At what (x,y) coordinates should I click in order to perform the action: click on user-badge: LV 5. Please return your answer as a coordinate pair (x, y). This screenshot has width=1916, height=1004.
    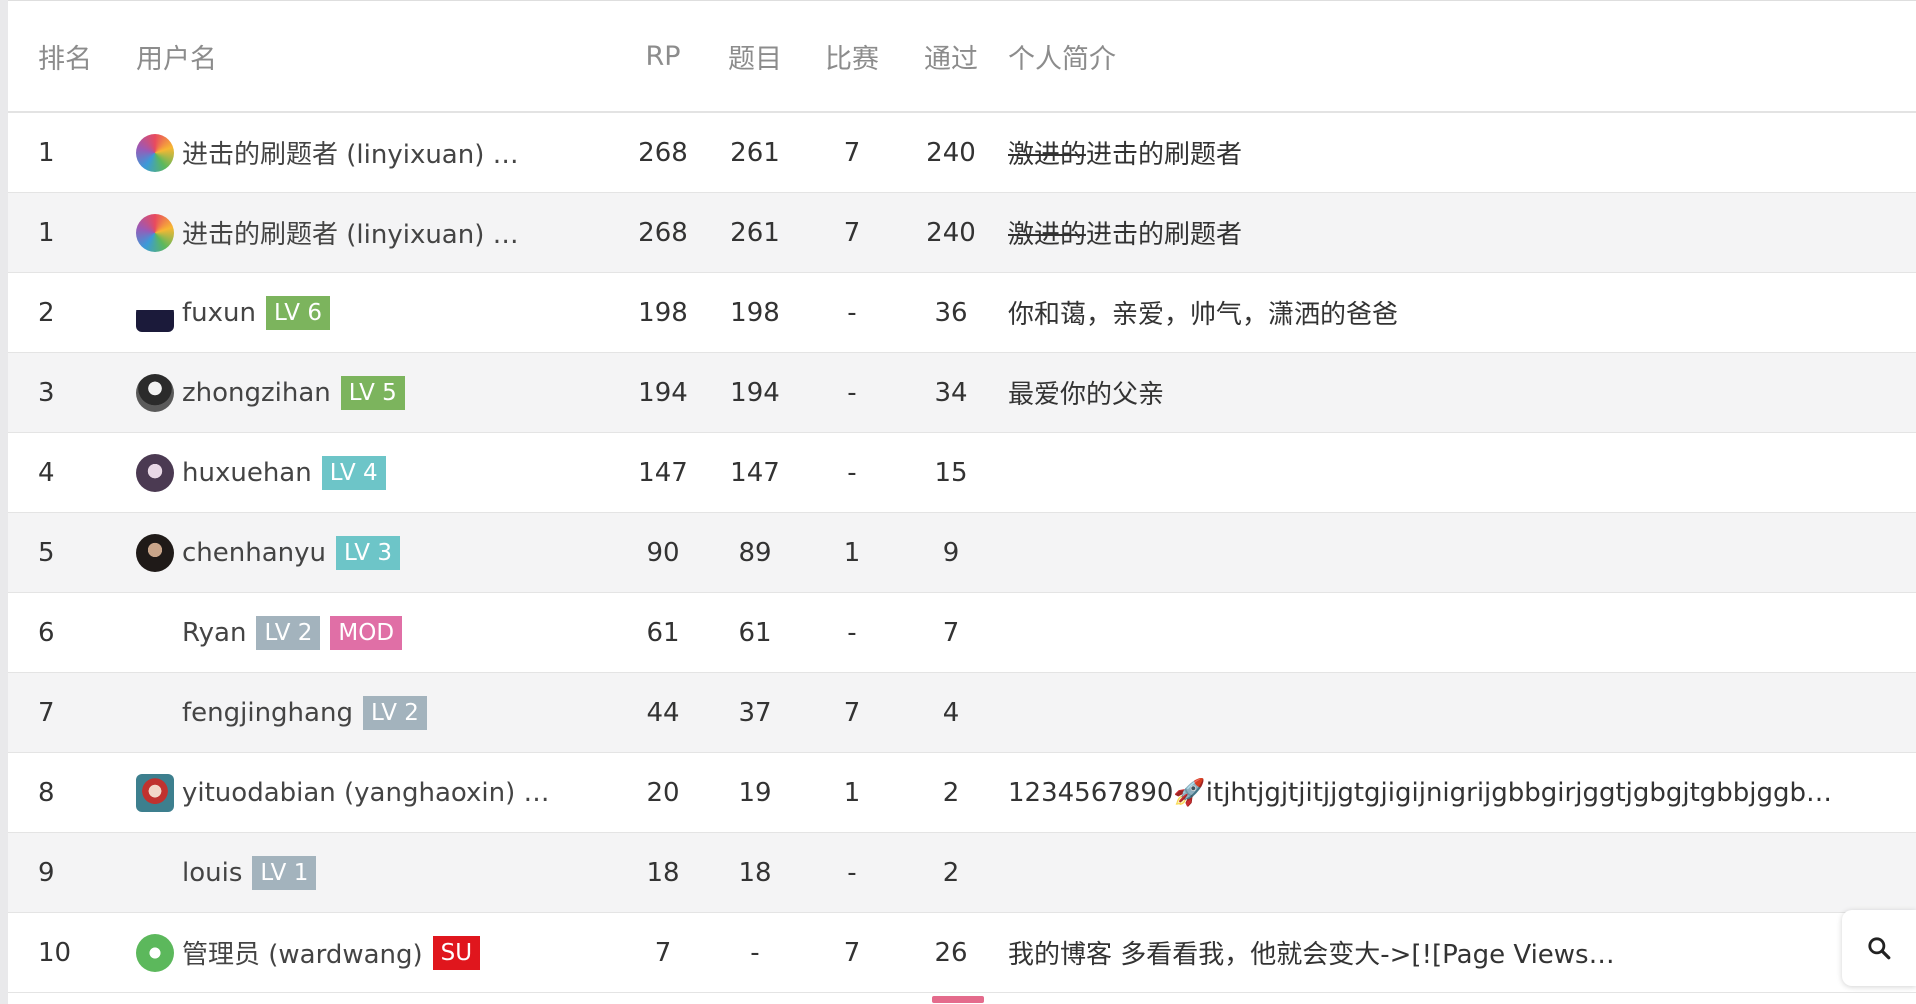
    Looking at the image, I should click on (372, 392).